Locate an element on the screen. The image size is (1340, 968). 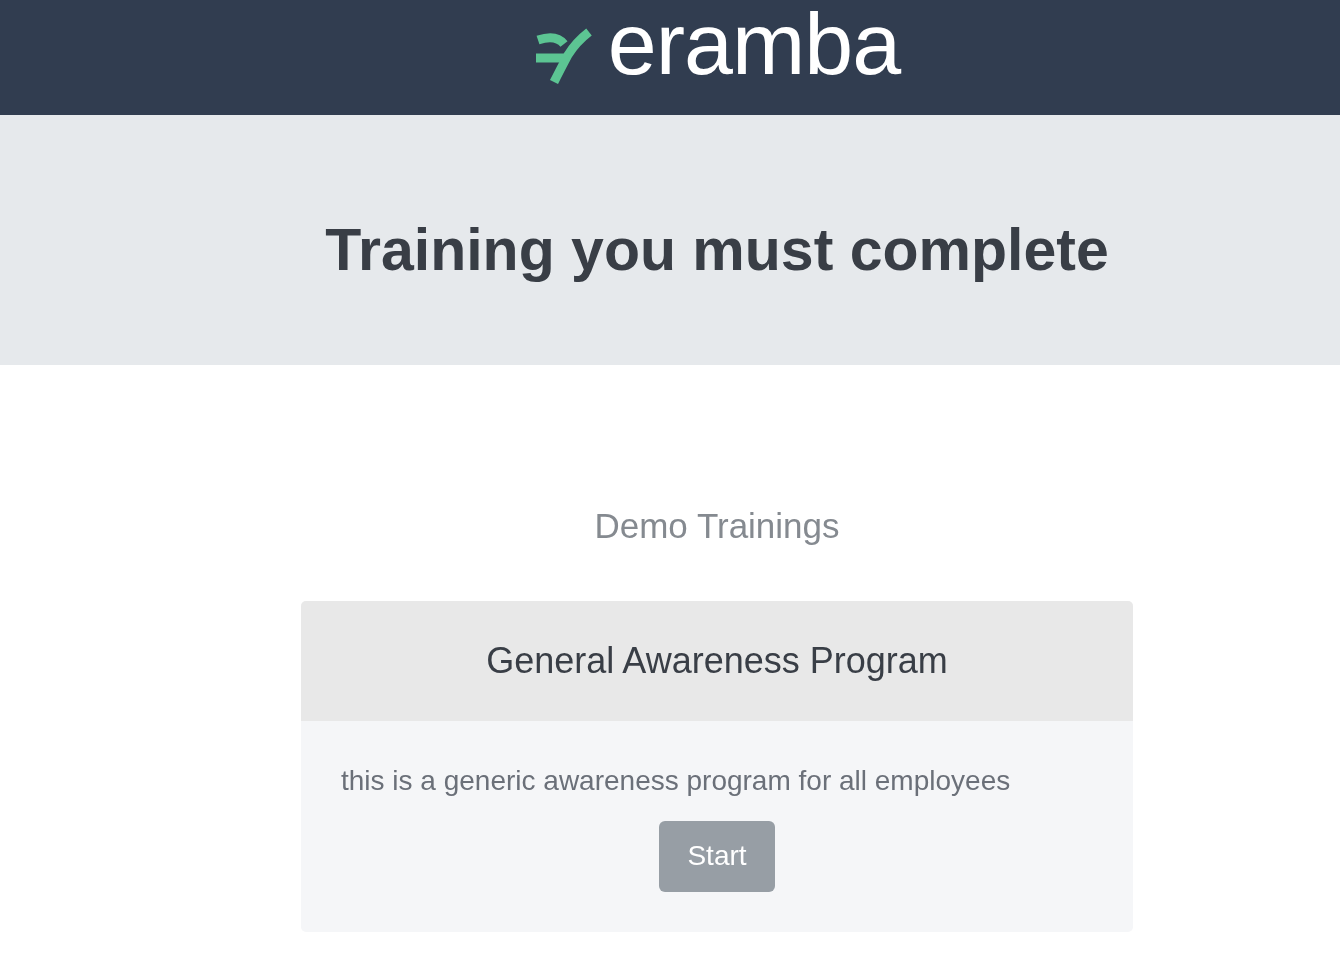
training-title: General Awareness Program is located at coordinates (717, 661).